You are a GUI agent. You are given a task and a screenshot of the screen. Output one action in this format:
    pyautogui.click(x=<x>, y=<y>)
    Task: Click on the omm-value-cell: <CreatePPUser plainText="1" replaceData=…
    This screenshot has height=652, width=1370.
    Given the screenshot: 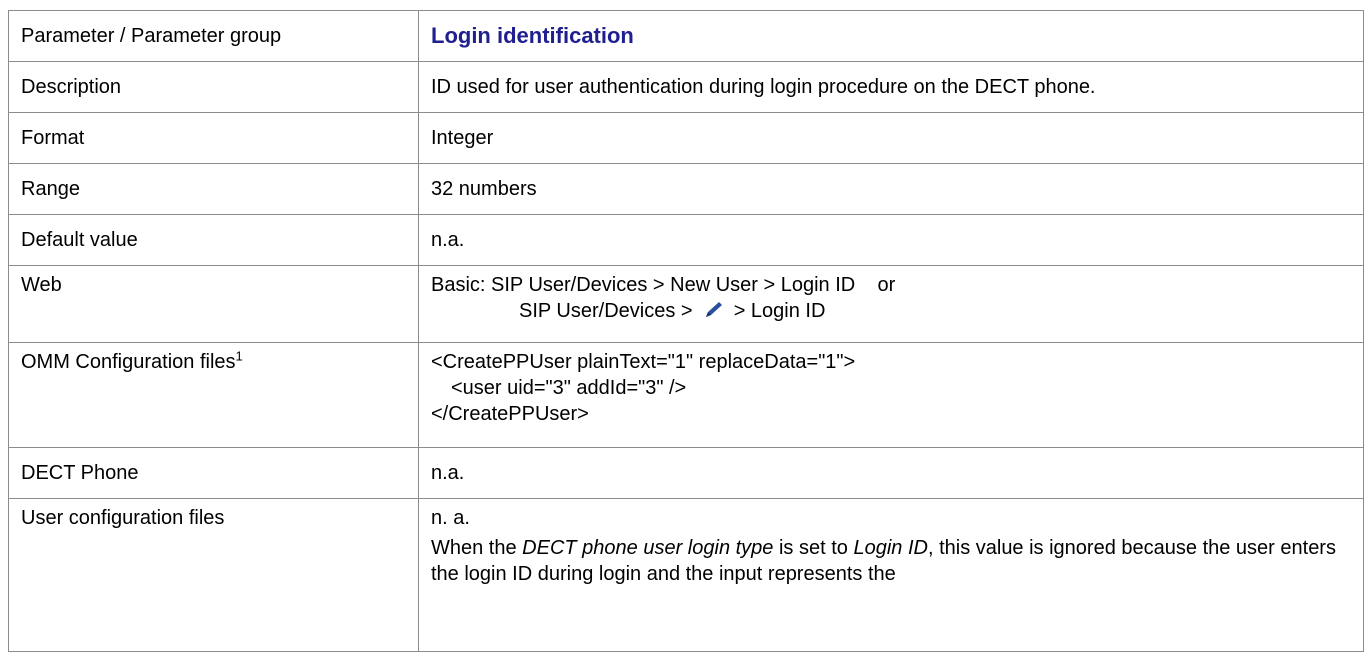 What is the action you would take?
    pyautogui.click(x=891, y=395)
    